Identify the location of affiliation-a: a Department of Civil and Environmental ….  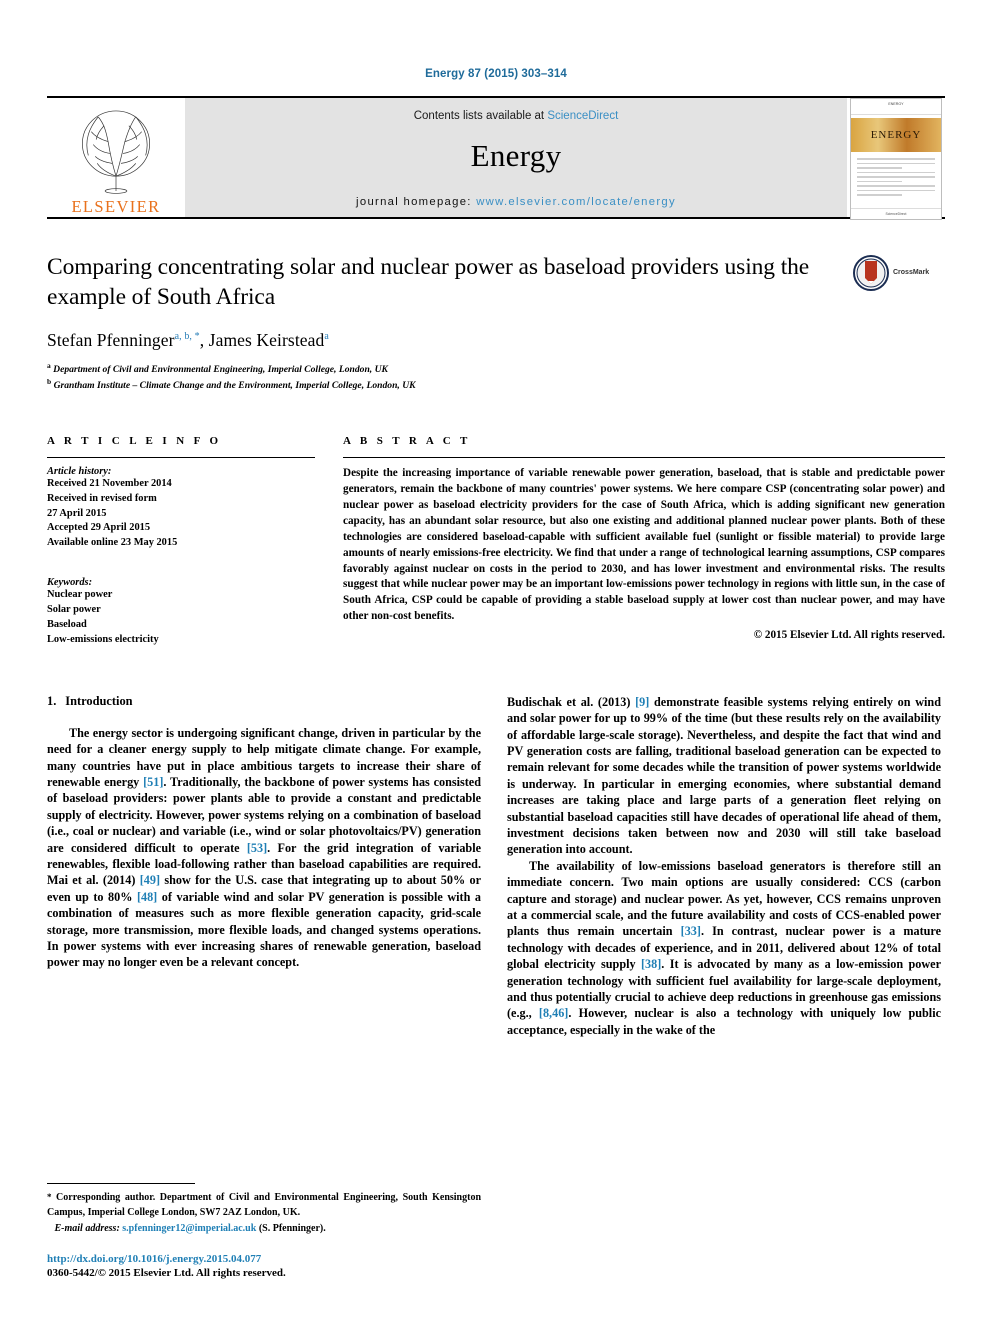
(436, 369).